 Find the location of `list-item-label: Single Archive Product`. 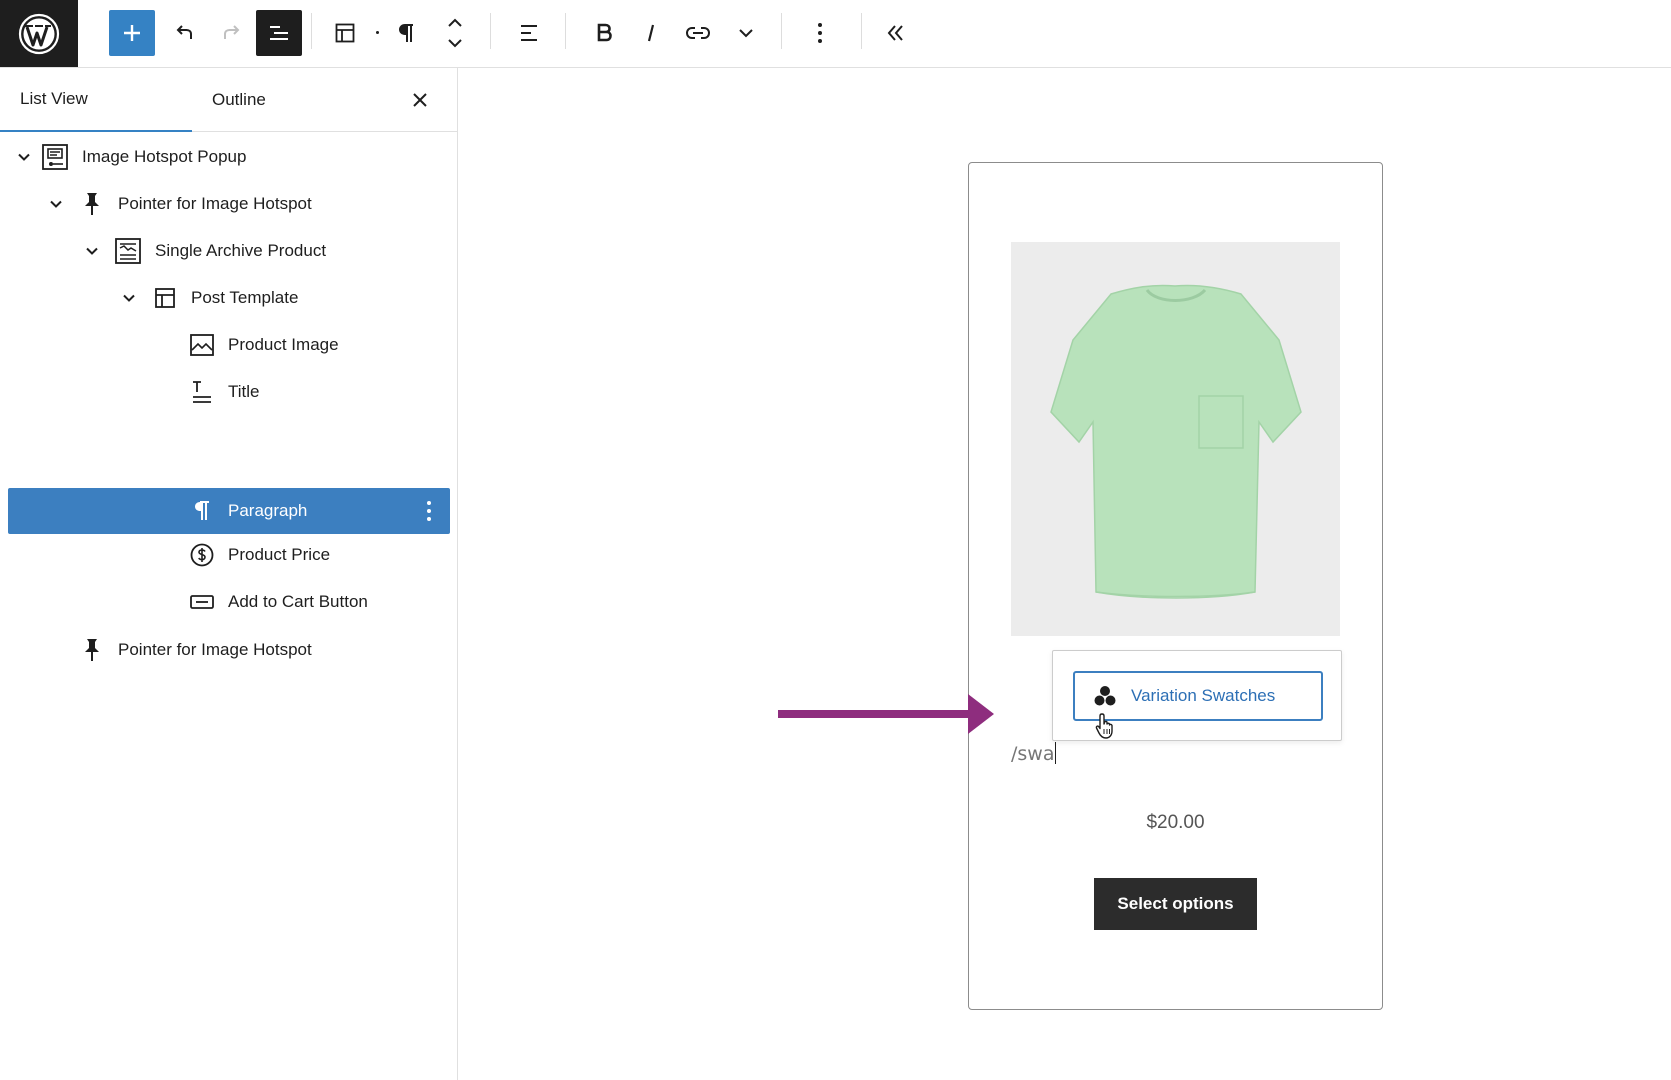

list-item-label: Single Archive Product is located at coordinates (241, 250).